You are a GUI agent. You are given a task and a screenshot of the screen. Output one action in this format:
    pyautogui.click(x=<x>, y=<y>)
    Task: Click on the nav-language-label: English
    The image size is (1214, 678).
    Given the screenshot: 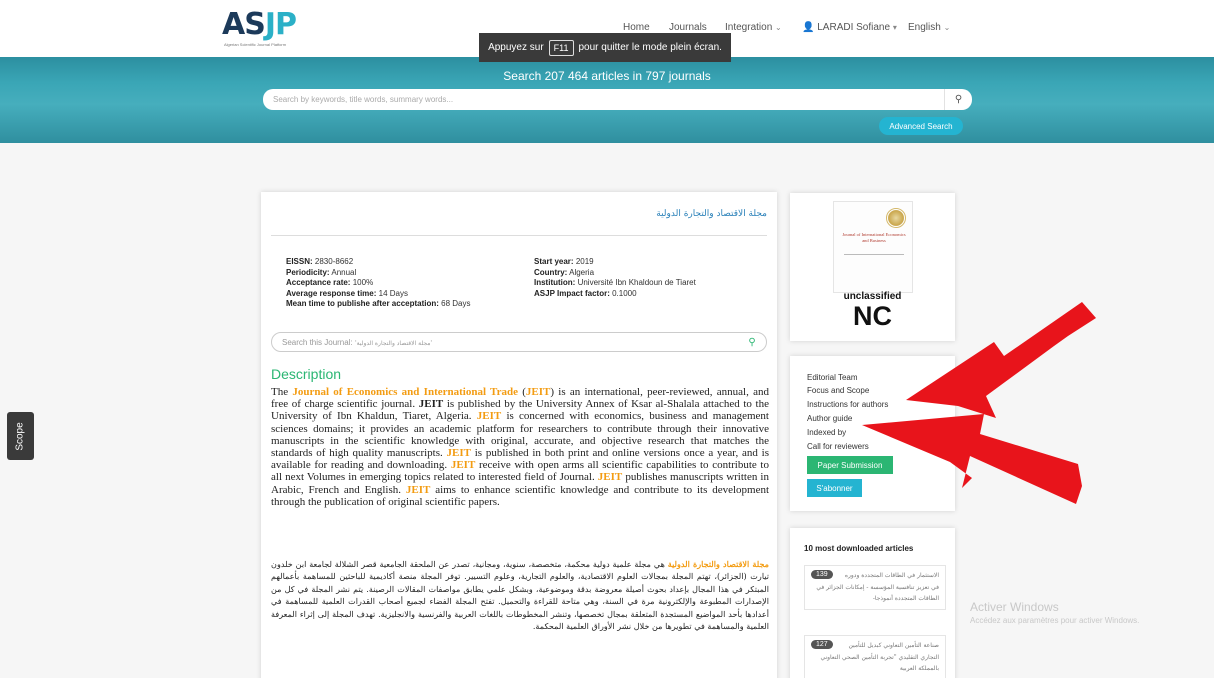 What is the action you would take?
    pyautogui.click(x=924, y=27)
    